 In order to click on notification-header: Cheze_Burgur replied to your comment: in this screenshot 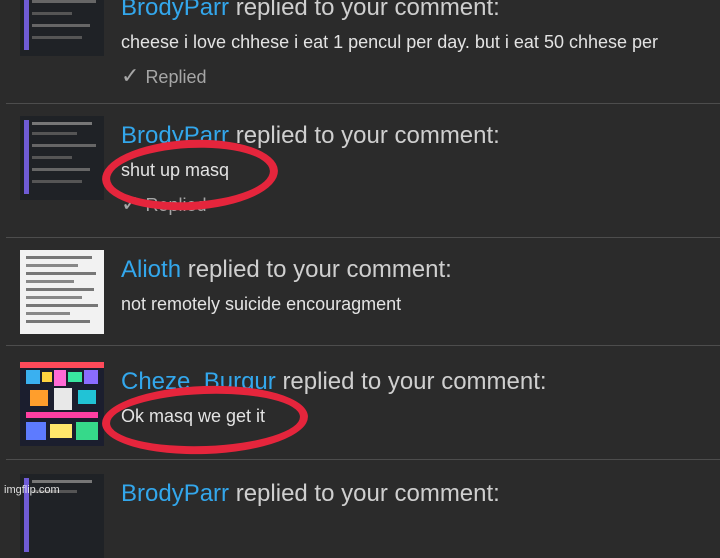, I will do `click(420, 382)`.